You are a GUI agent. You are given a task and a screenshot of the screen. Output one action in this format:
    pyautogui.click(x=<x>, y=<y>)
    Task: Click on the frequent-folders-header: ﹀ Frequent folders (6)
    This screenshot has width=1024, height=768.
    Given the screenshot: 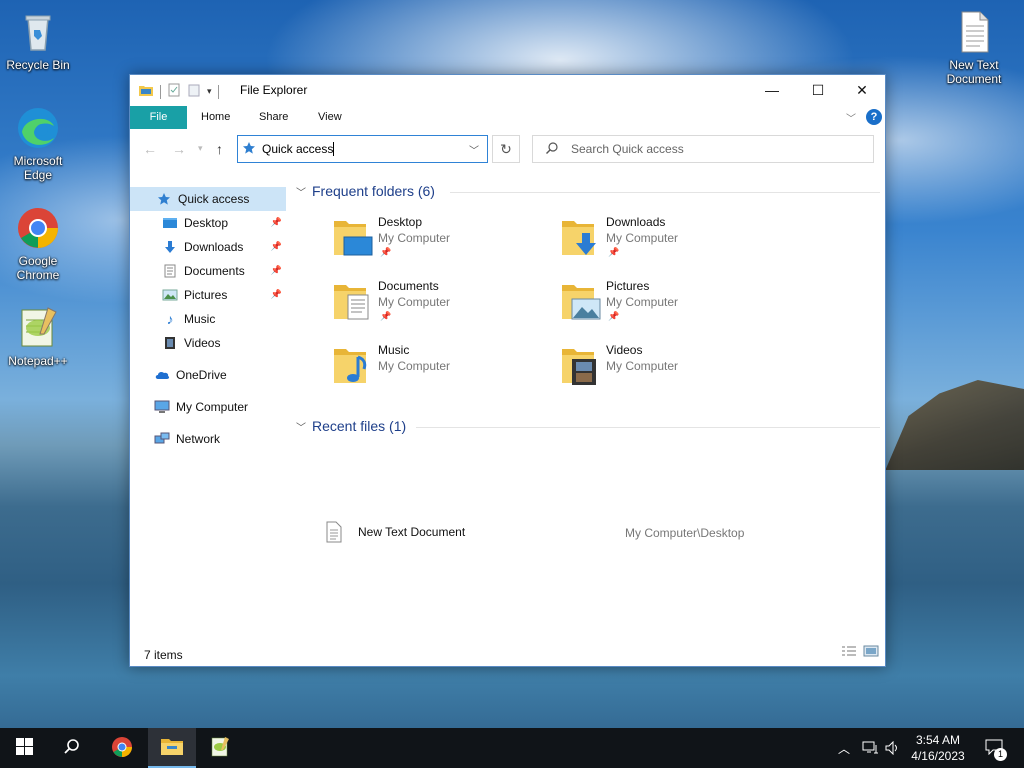 What is the action you would take?
    pyautogui.click(x=365, y=191)
    